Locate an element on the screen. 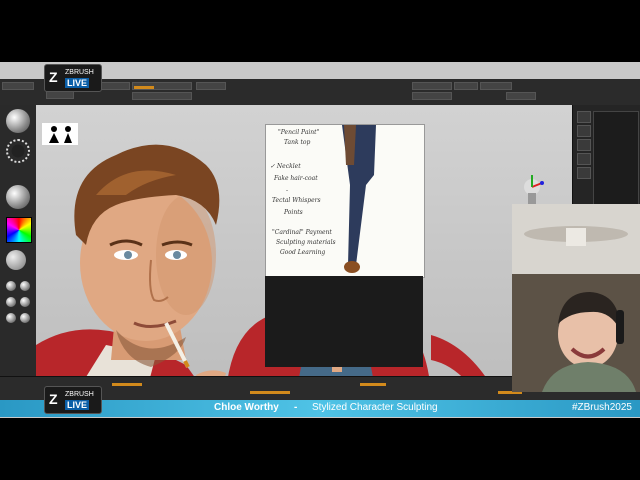 This screenshot has width=640, height=480. sketch-figure is located at coordinates (359, 199).